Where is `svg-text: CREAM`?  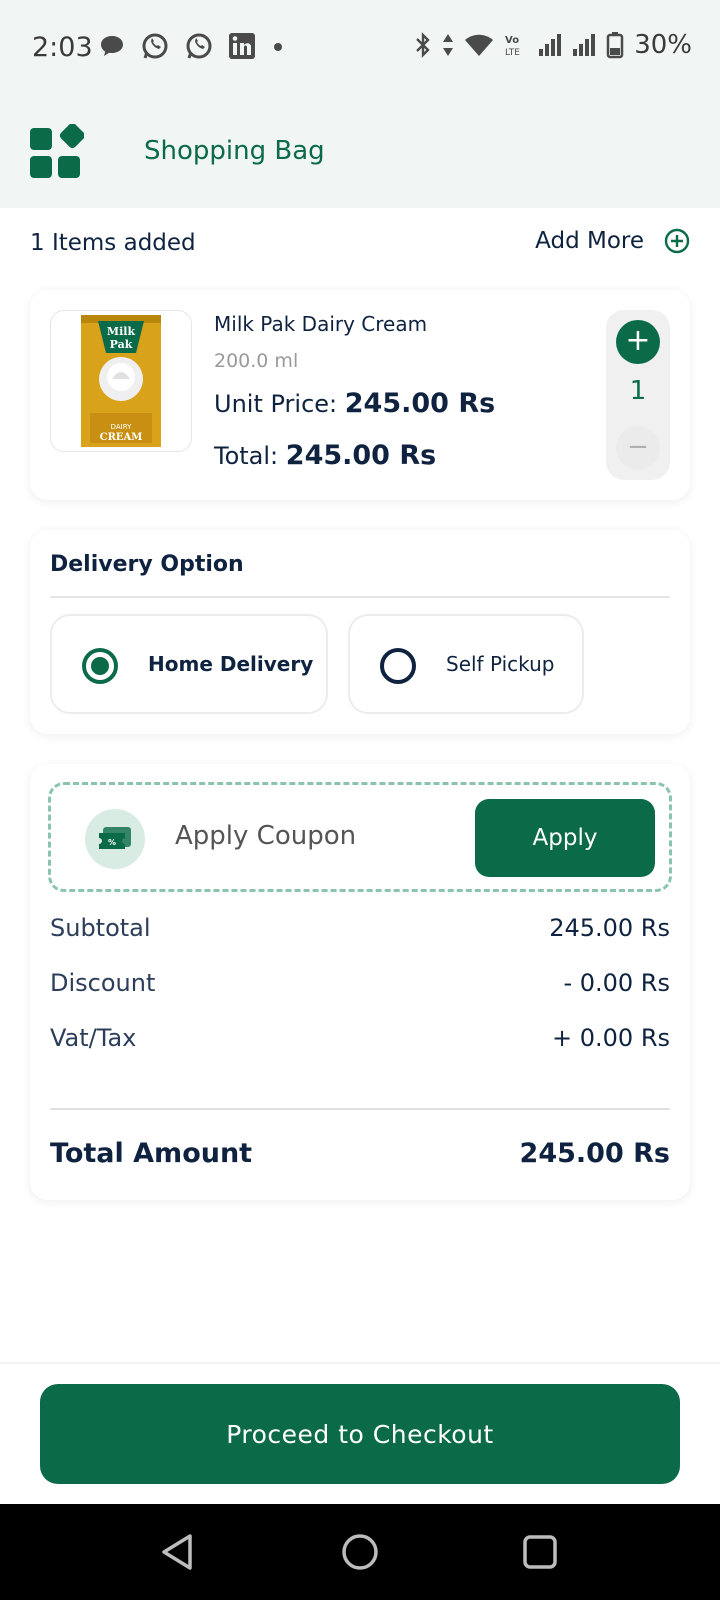 svg-text: CREAM is located at coordinates (121, 437).